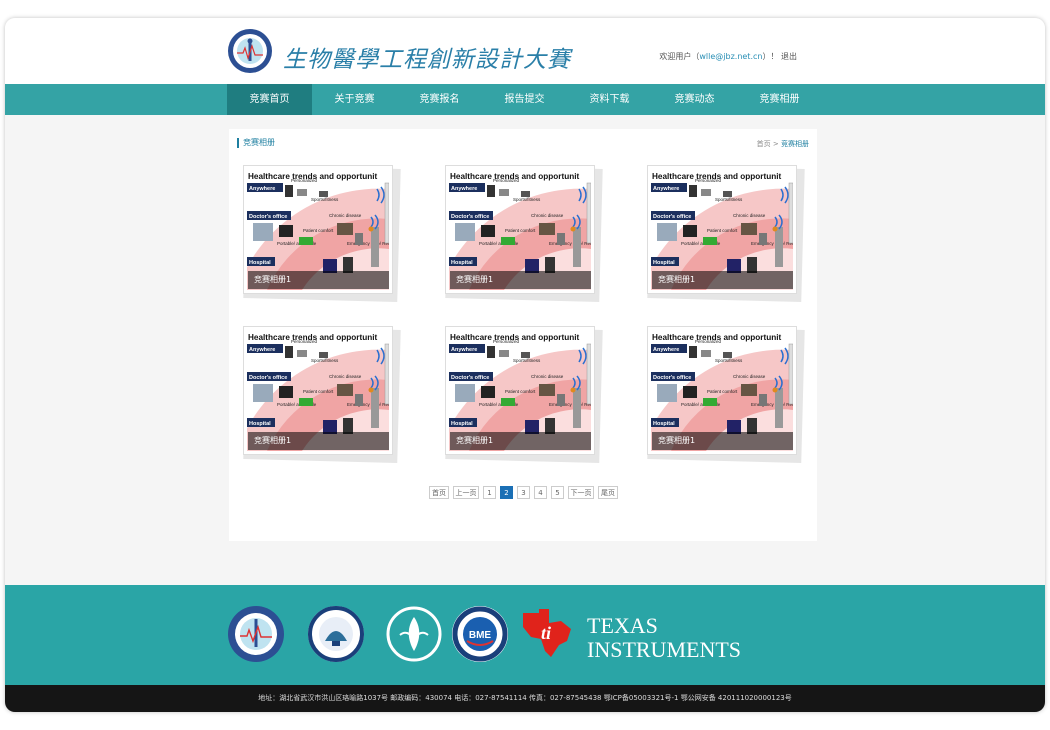  Describe the element at coordinates (269, 99) in the screenshot. I see `nav-item-home: 竞赛首页` at that location.